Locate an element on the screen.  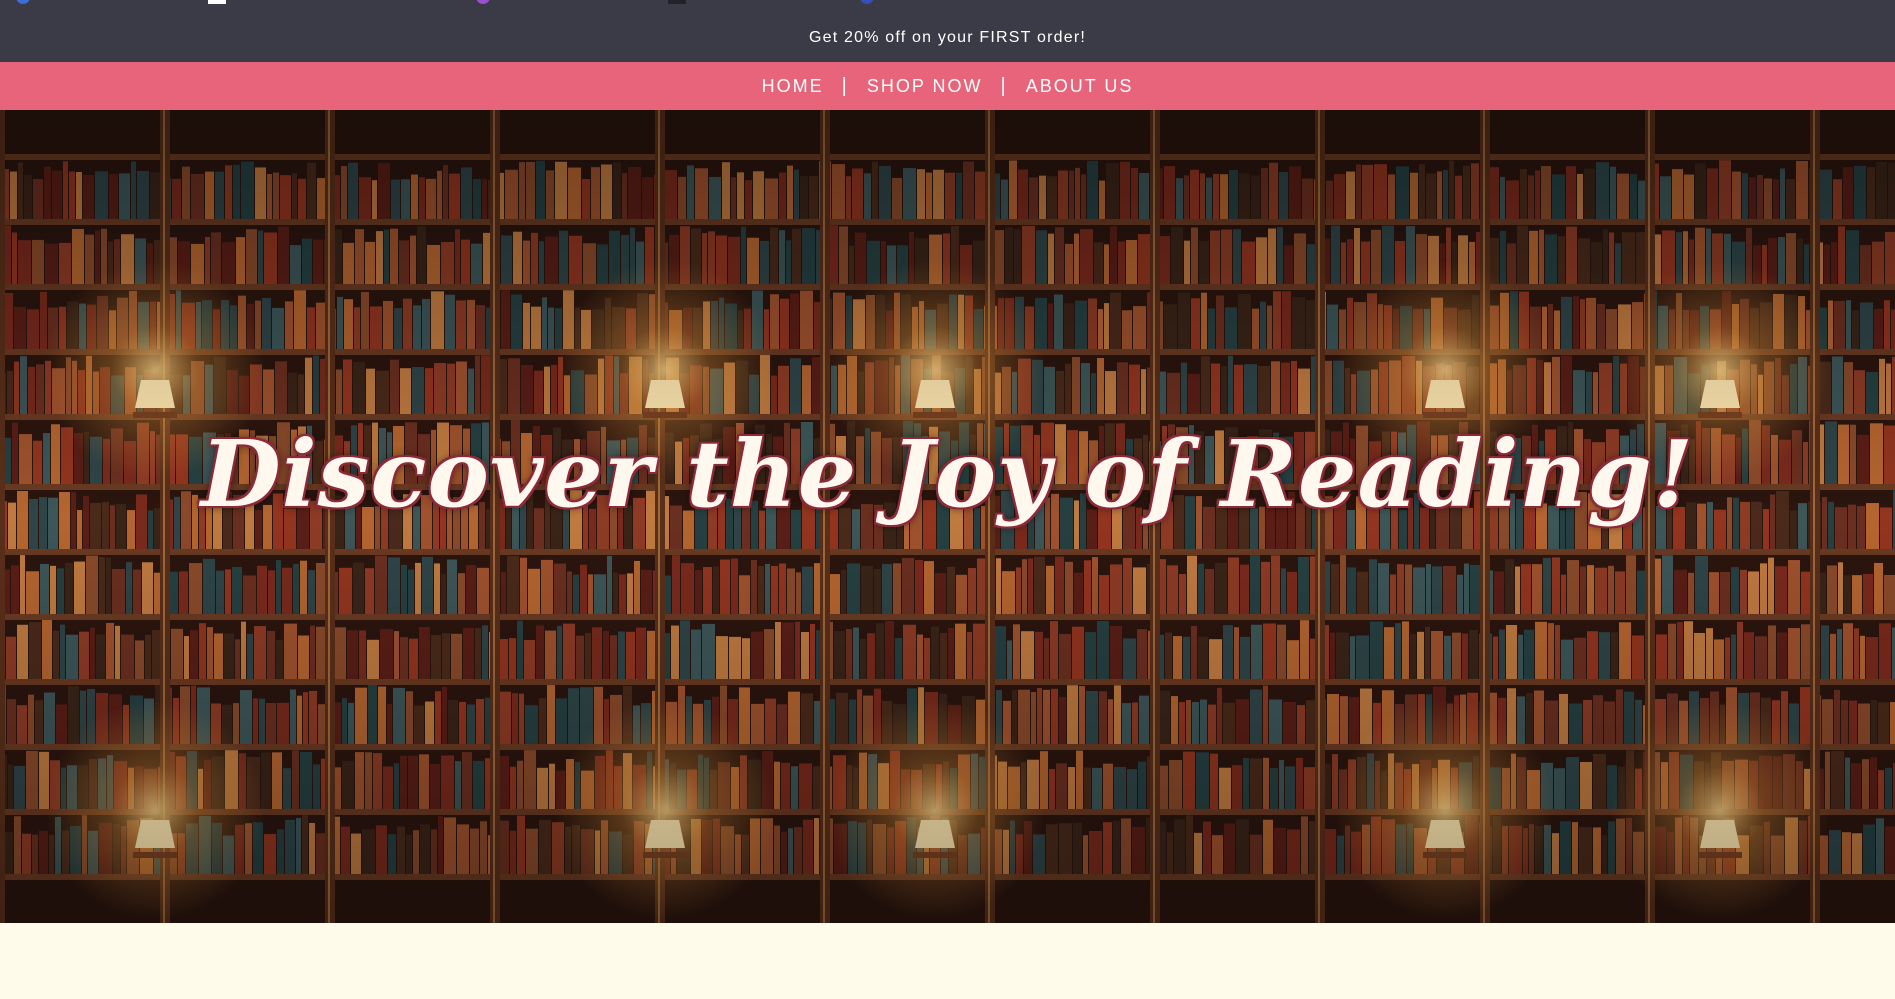
dark-square-icon is located at coordinates (677, 2).